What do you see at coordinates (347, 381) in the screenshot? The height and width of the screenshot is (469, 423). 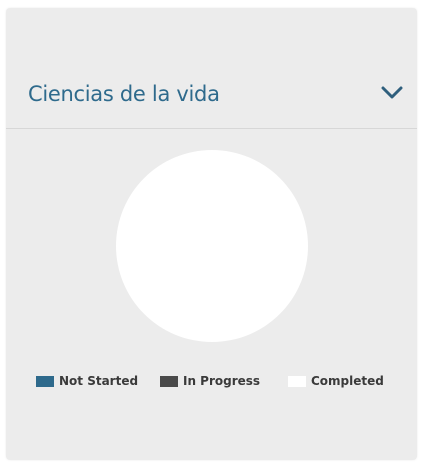 I see `legend-label-completed: Completed` at bounding box center [347, 381].